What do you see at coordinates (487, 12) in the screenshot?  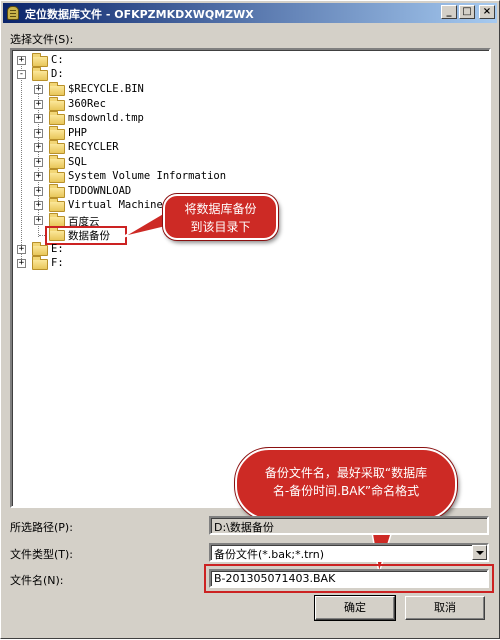 I see `close-button: ×` at bounding box center [487, 12].